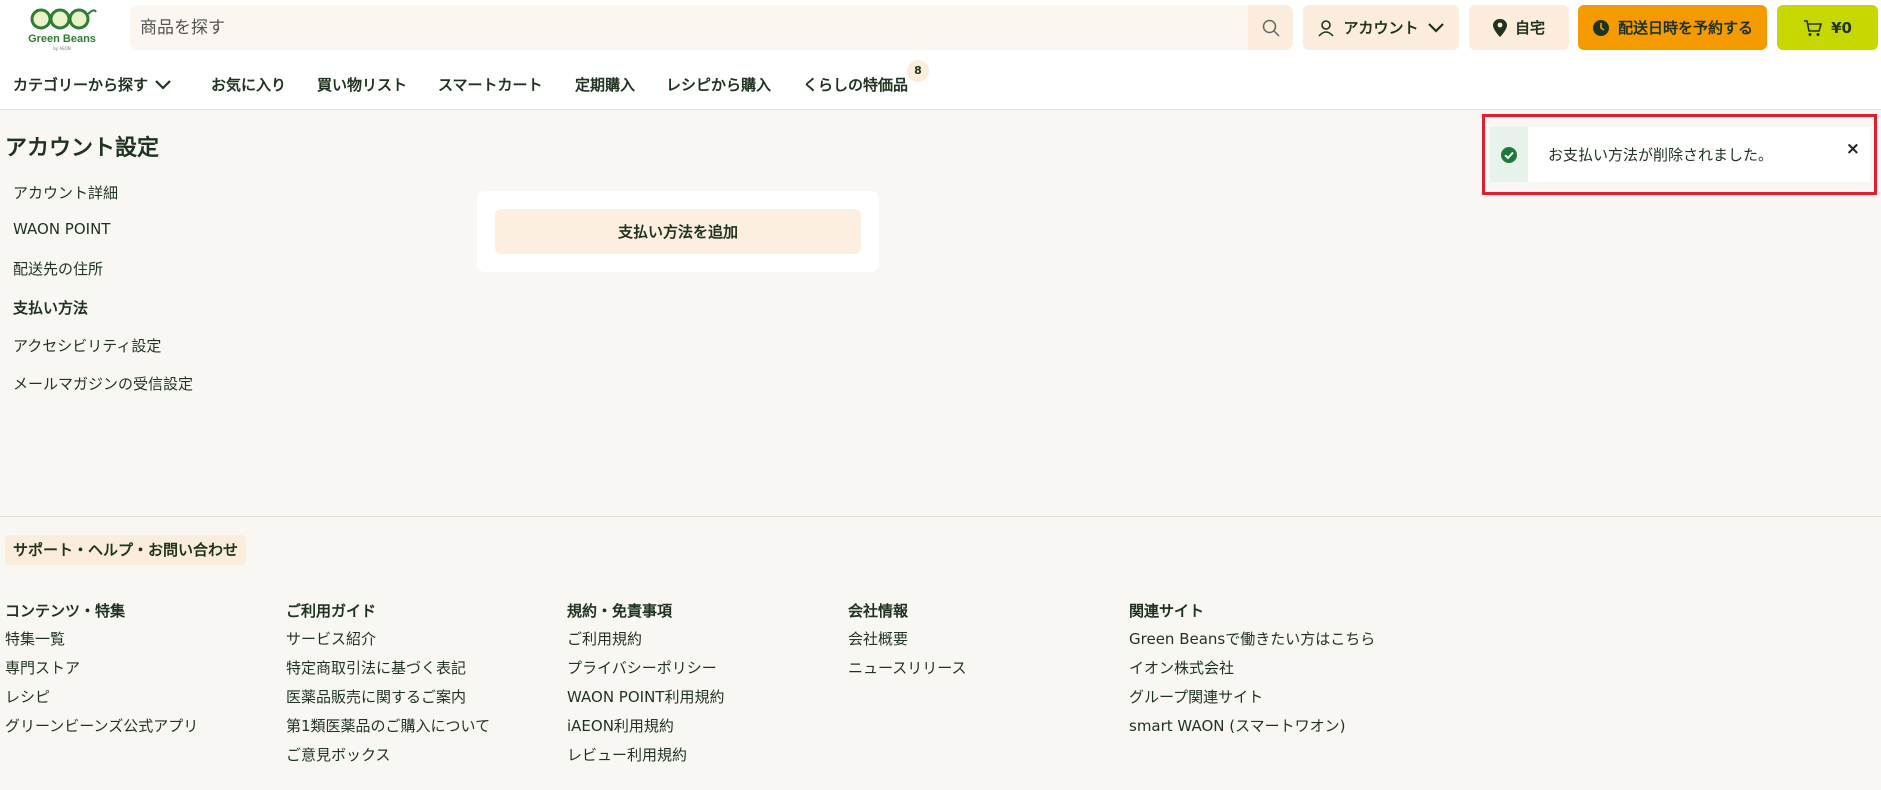  What do you see at coordinates (878, 611) in the screenshot?
I see `footer-column-title: 会社情報` at bounding box center [878, 611].